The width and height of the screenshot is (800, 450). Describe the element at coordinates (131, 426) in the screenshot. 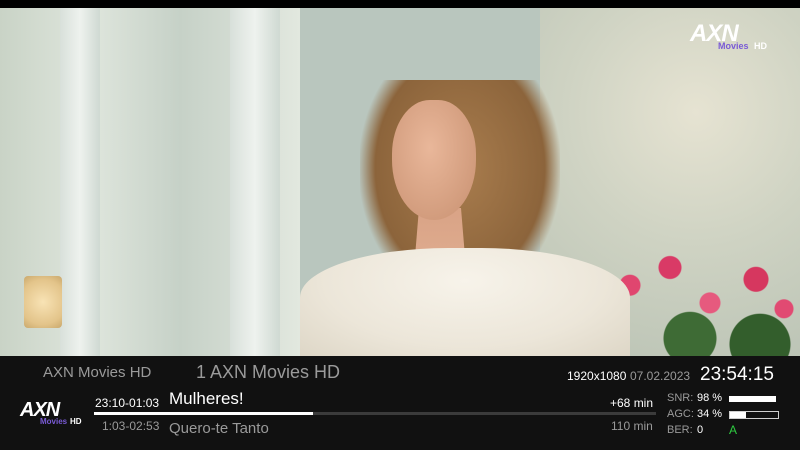

I see `next-program-time: 1:03-02:53` at that location.